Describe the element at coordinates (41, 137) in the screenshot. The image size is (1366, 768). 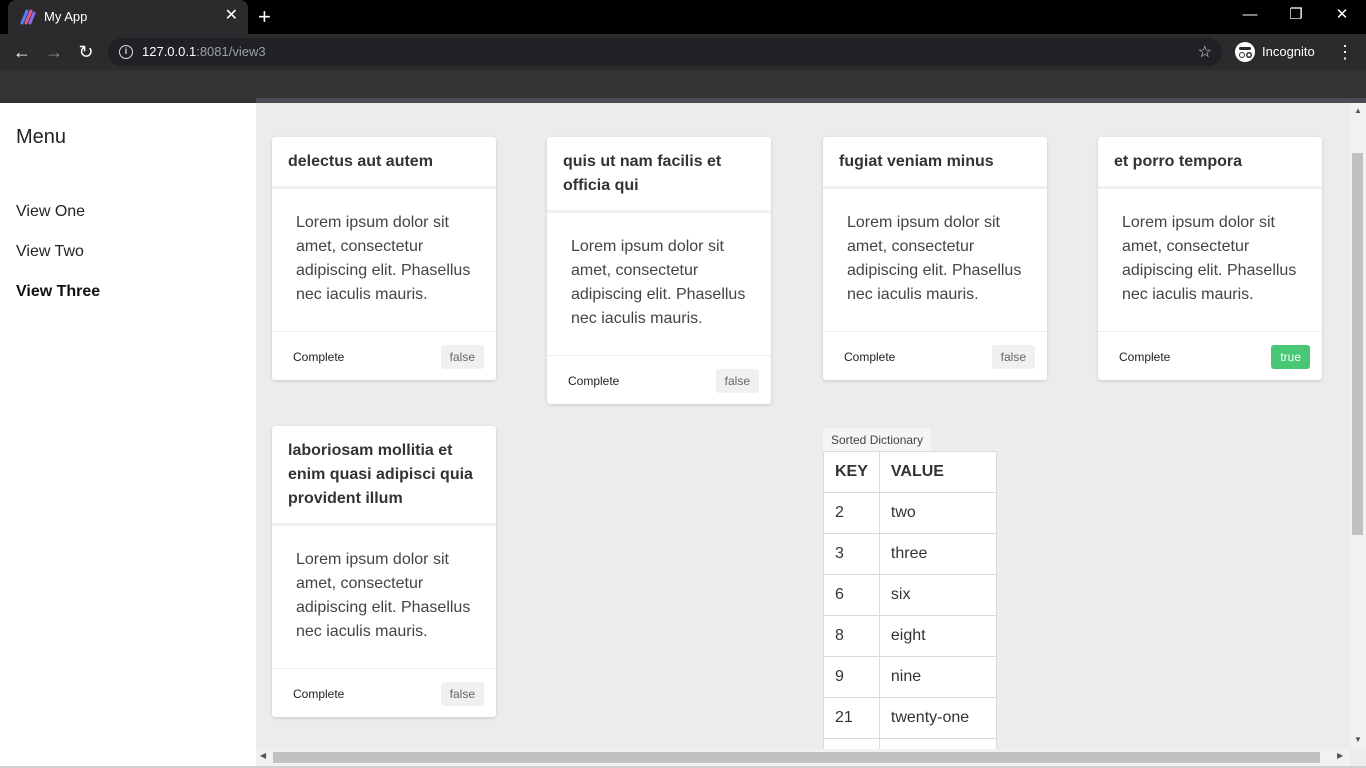
I see `menu-title: Menu` at that location.